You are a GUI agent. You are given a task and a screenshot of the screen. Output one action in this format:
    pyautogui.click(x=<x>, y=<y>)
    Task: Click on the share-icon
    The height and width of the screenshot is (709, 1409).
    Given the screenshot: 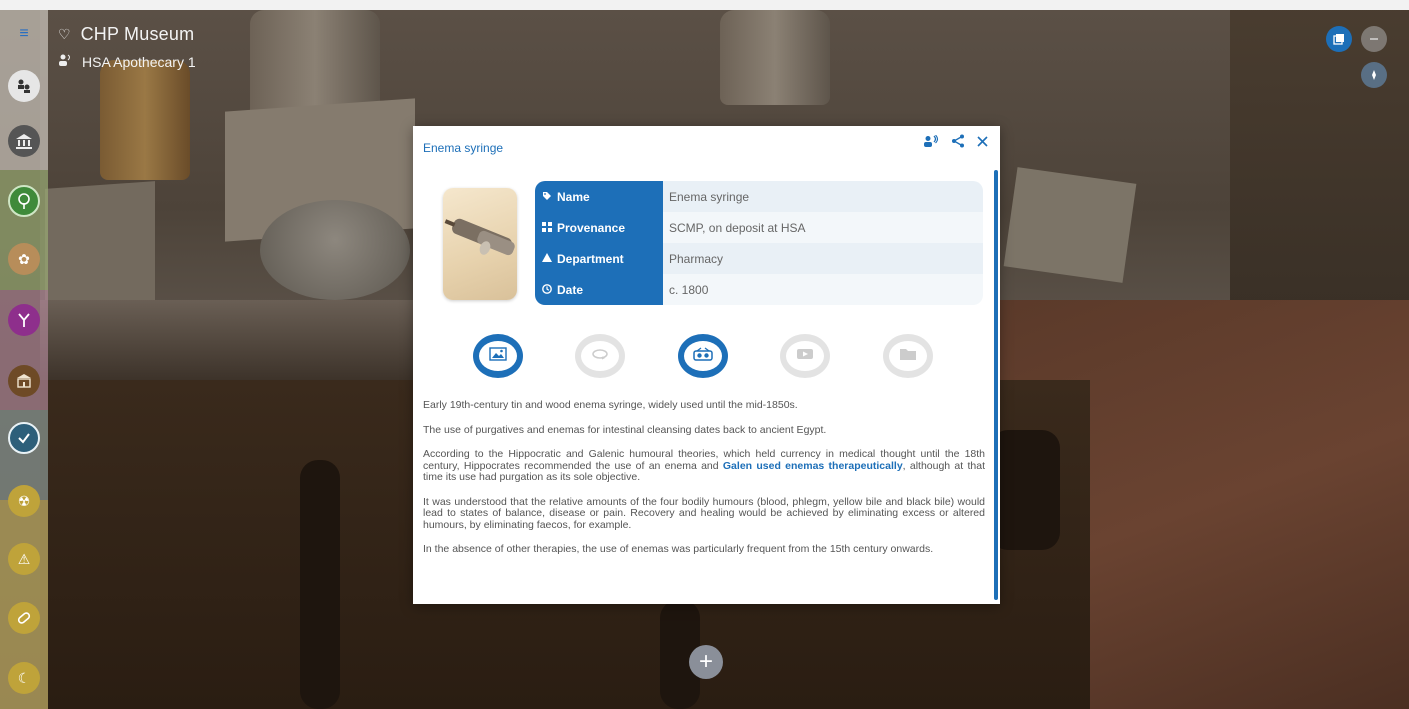 What is the action you would take?
    pyautogui.click(x=958, y=141)
    